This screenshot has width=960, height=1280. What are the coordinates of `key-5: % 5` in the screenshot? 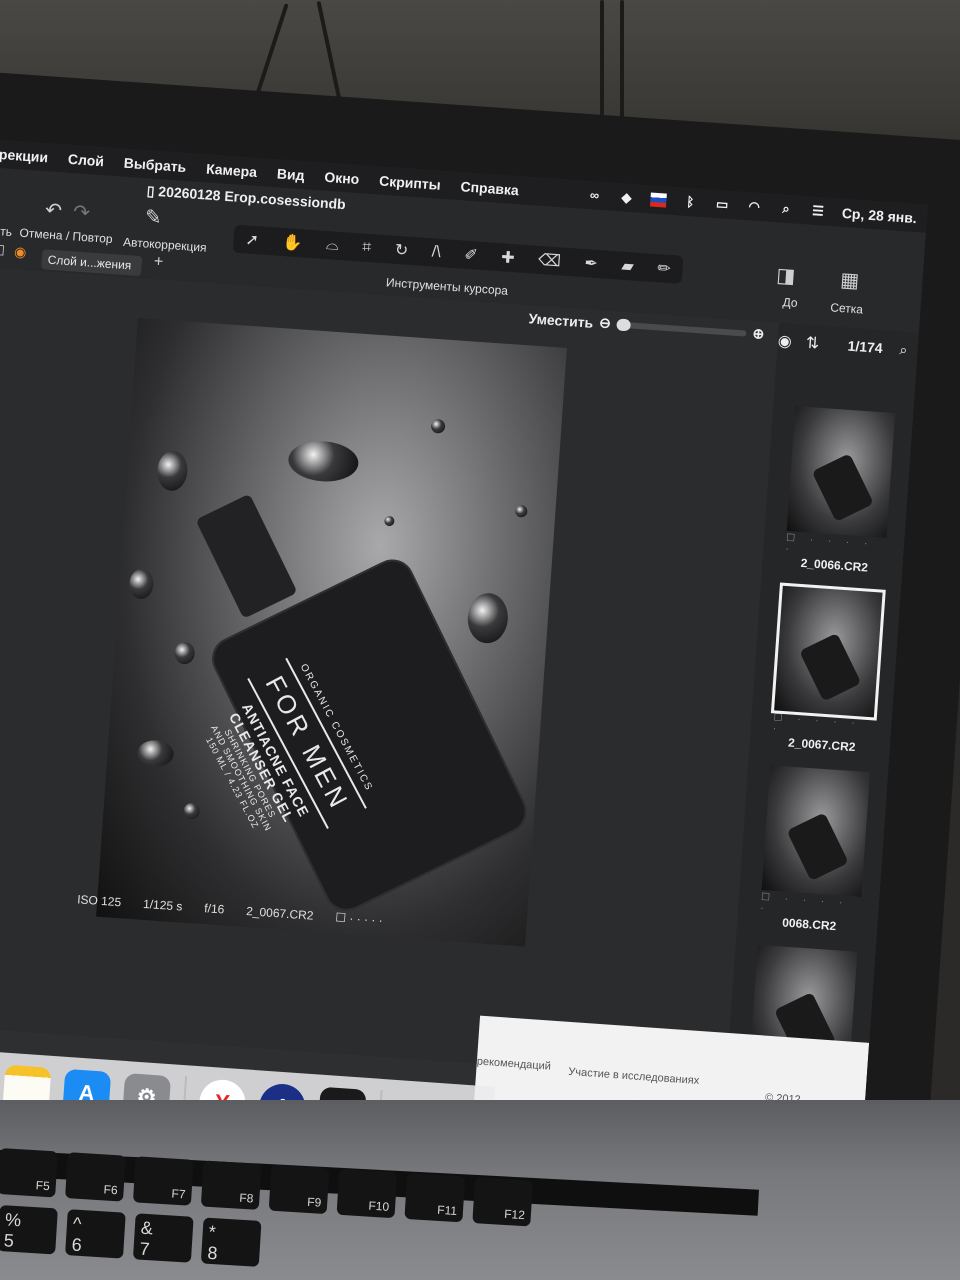 It's located at (29, 1230).